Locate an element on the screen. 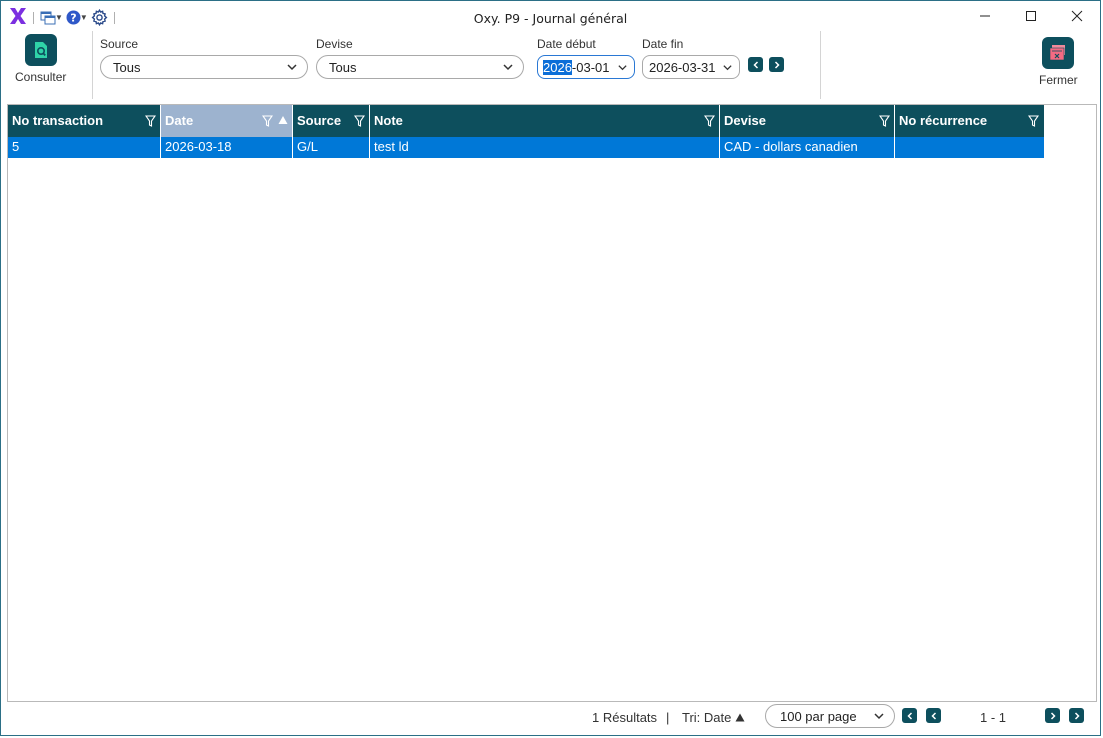 This screenshot has height=738, width=1103. page-range: 1 - 1 is located at coordinates (993, 717).